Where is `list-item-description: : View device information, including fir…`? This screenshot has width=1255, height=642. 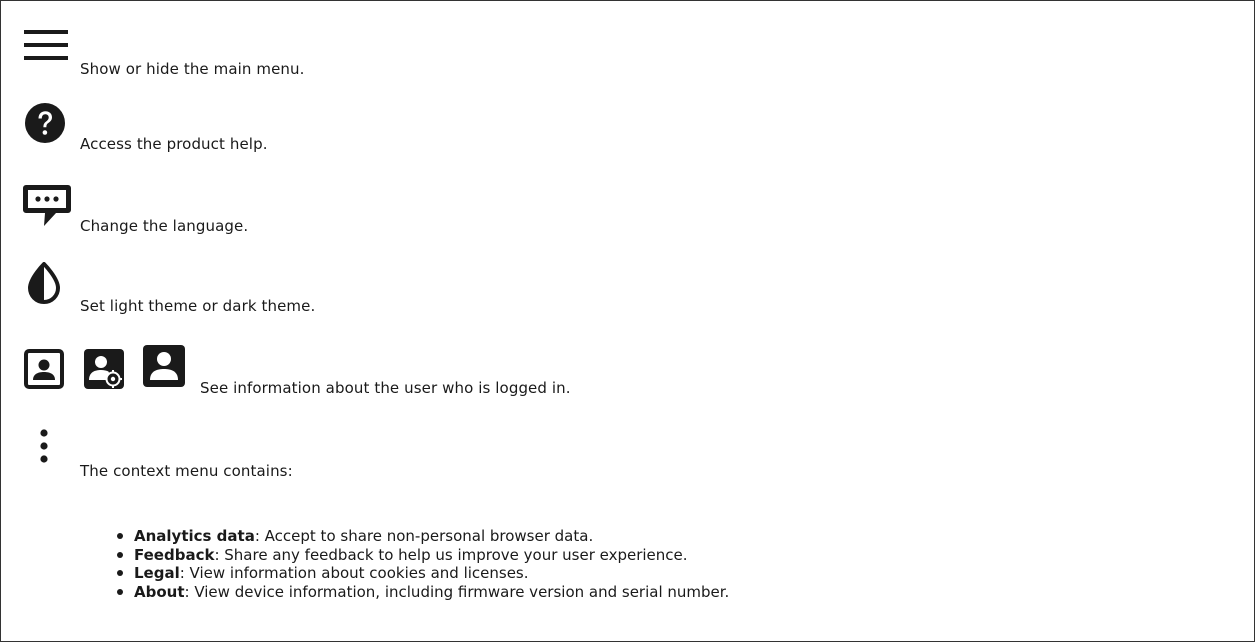
list-item-description: : View device information, including fir… is located at coordinates (457, 591).